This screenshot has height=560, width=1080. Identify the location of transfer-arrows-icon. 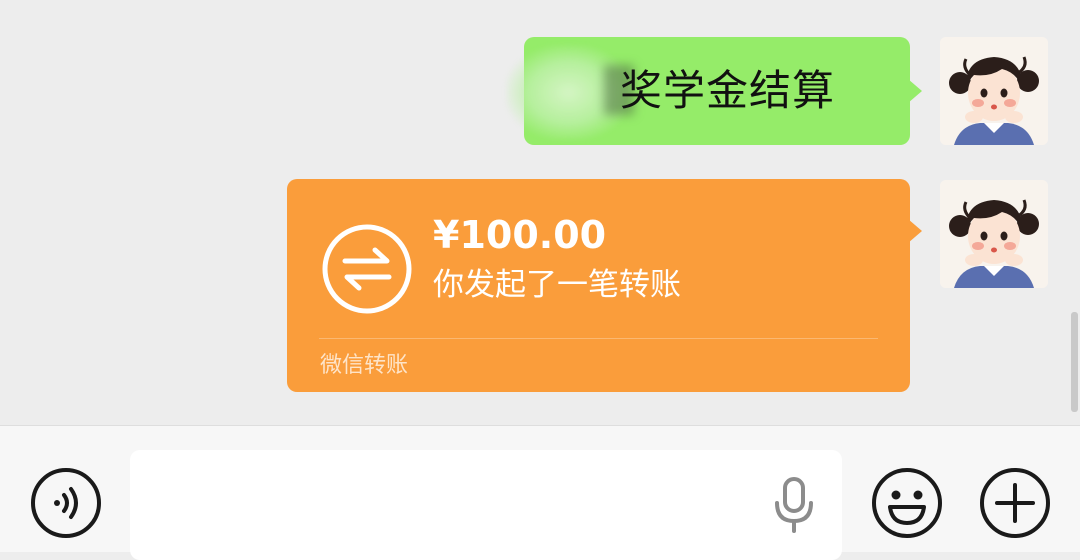
(367, 269).